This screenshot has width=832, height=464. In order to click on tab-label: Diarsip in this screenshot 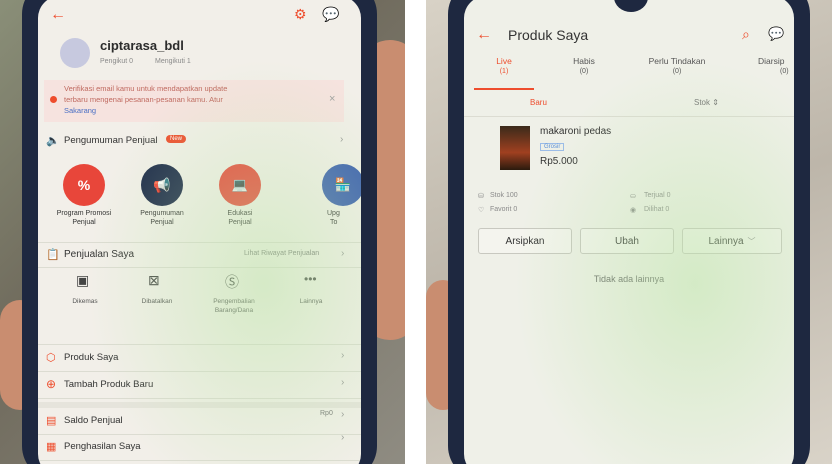, I will do `click(771, 61)`.